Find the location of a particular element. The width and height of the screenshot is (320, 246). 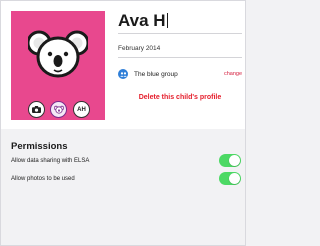

initials-avatar-button: AH is located at coordinates (81, 109).